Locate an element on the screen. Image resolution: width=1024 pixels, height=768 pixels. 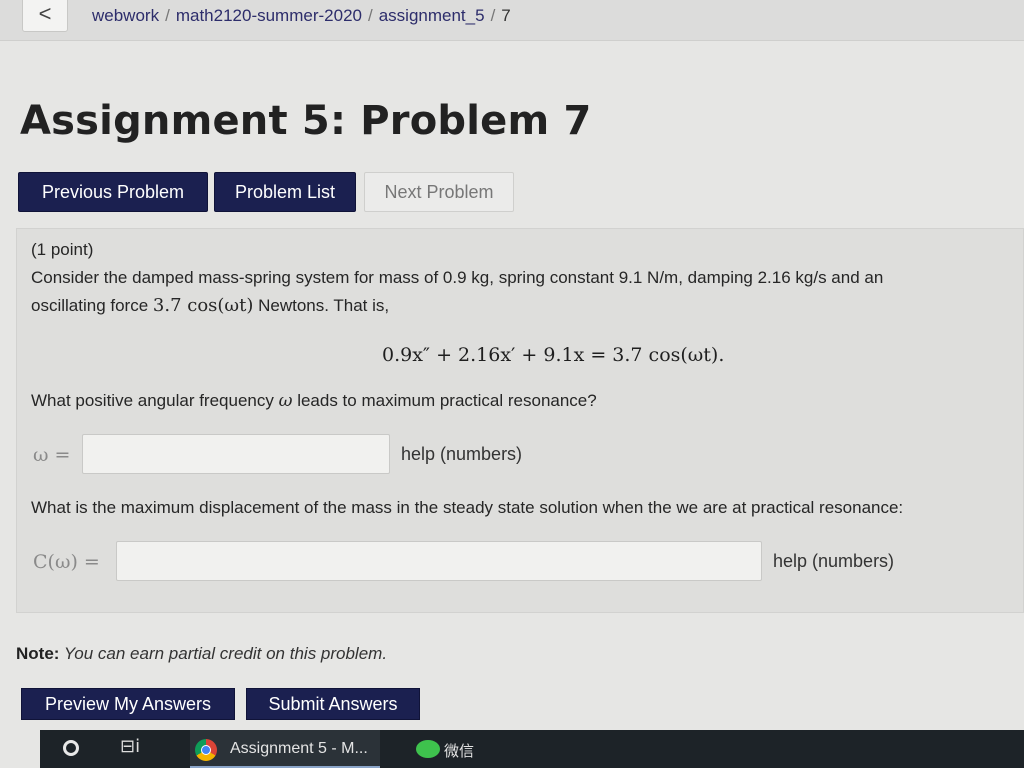
submit-answers-button: Submit Answers is located at coordinates (333, 704).